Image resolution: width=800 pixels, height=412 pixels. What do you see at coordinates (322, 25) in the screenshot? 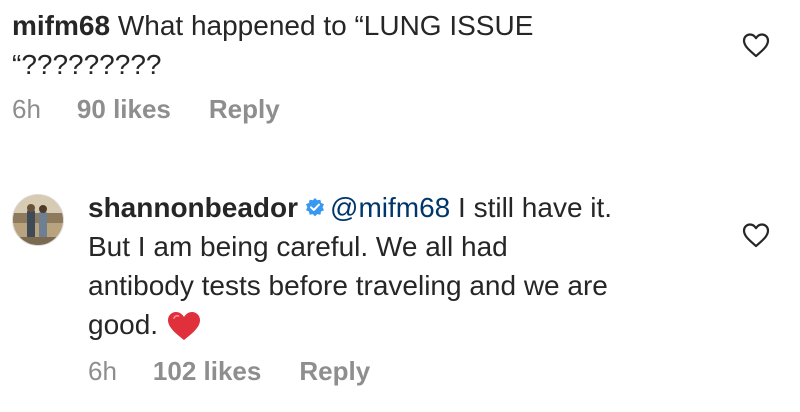
I see `comment-body-line1: What happened to “LUNG ISSUE` at bounding box center [322, 25].